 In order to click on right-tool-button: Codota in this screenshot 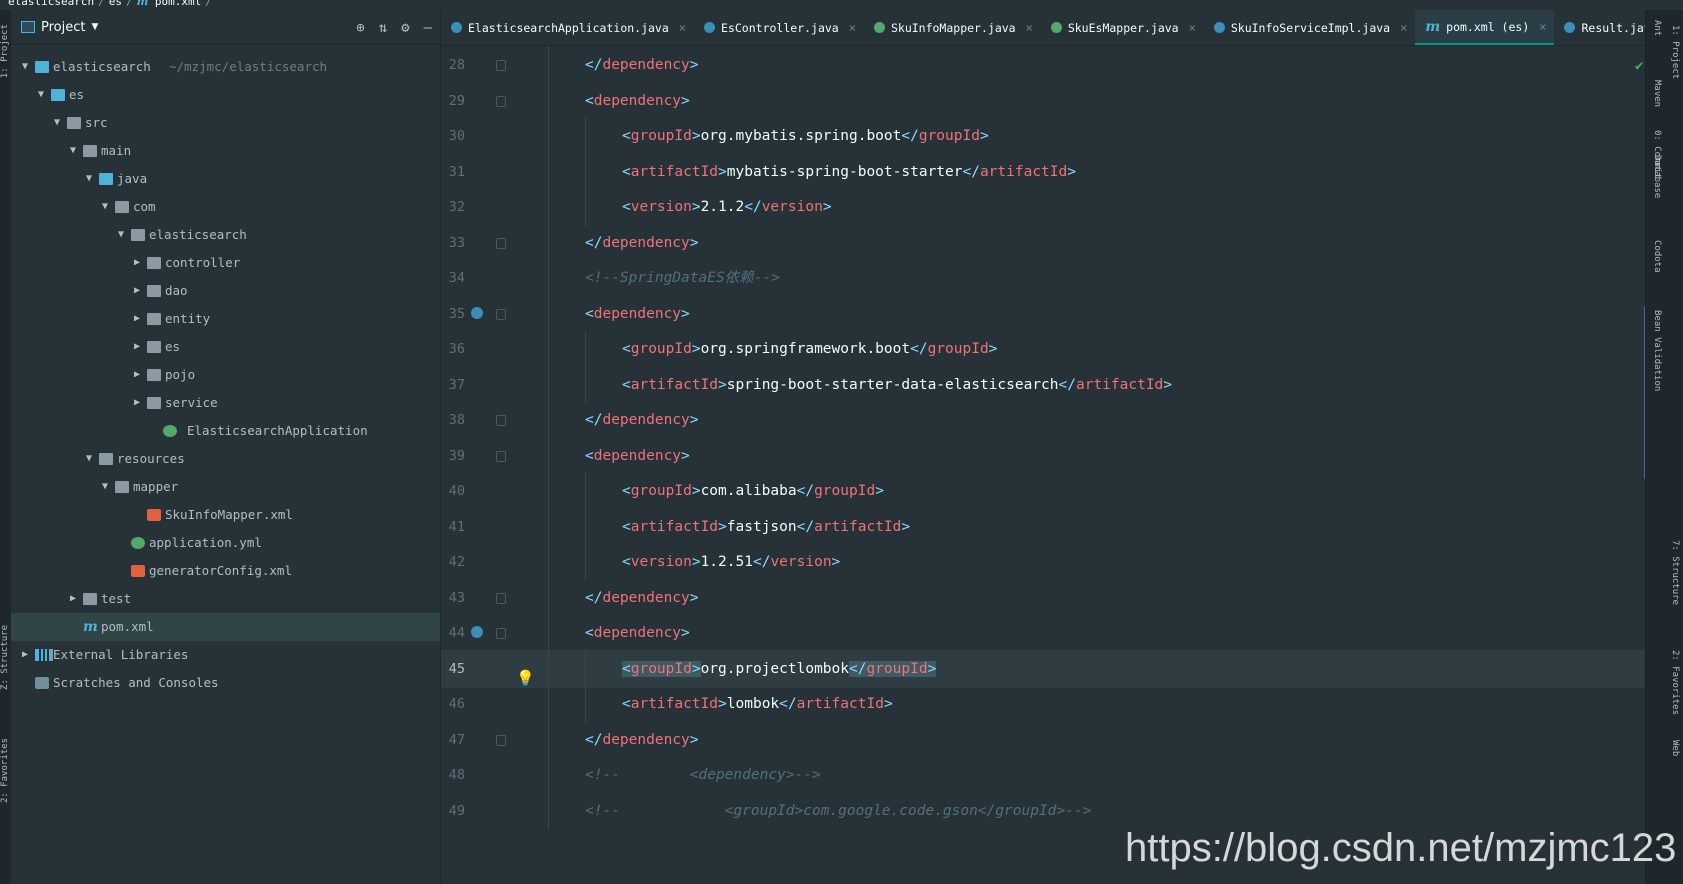, I will do `click(1657, 256)`.